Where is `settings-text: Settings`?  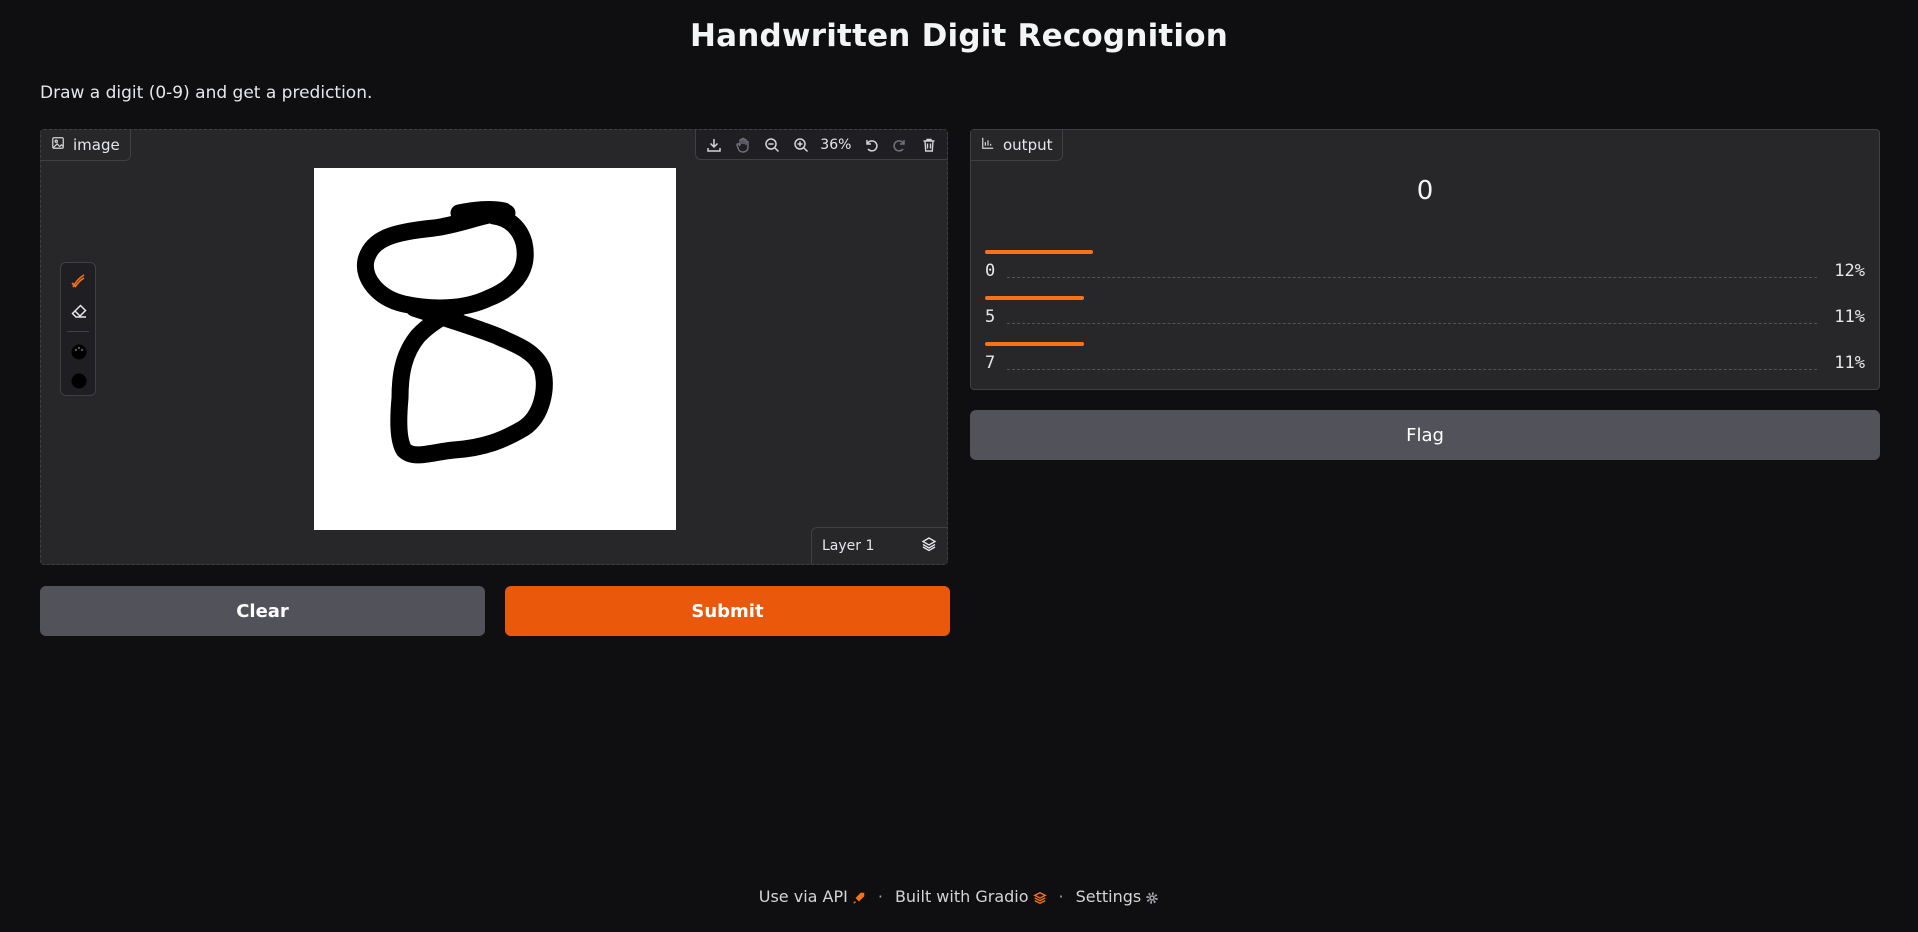
settings-text: Settings is located at coordinates (1108, 896).